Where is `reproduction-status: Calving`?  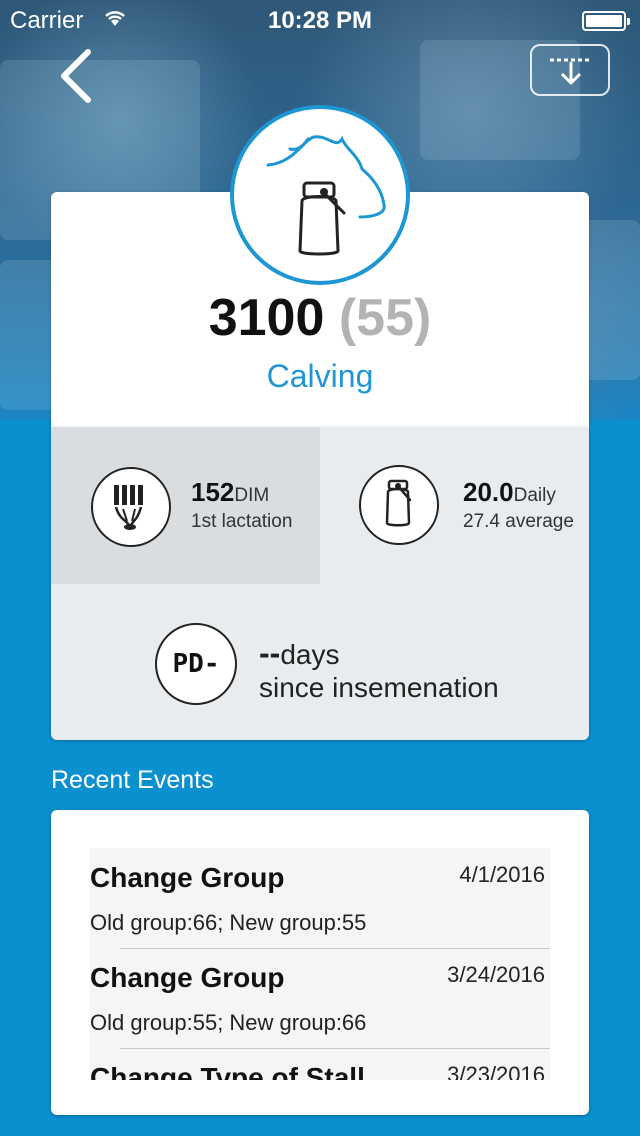 reproduction-status: Calving is located at coordinates (320, 376).